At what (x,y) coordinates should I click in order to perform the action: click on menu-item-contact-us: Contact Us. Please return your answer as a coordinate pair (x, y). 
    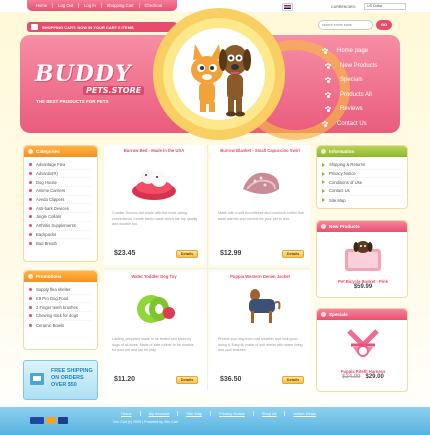
    Looking at the image, I should click on (349, 124).